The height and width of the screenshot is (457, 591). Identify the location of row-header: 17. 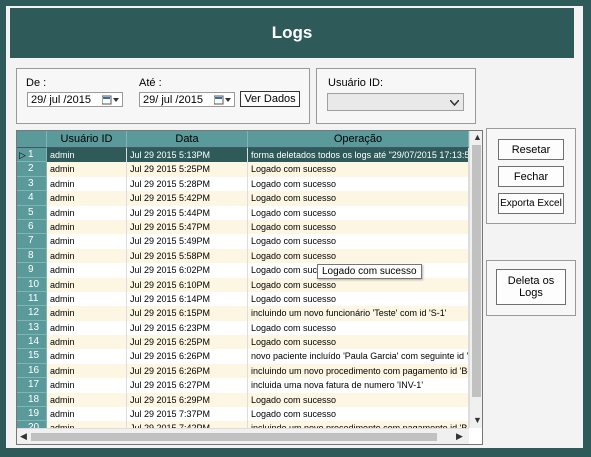
(32, 385).